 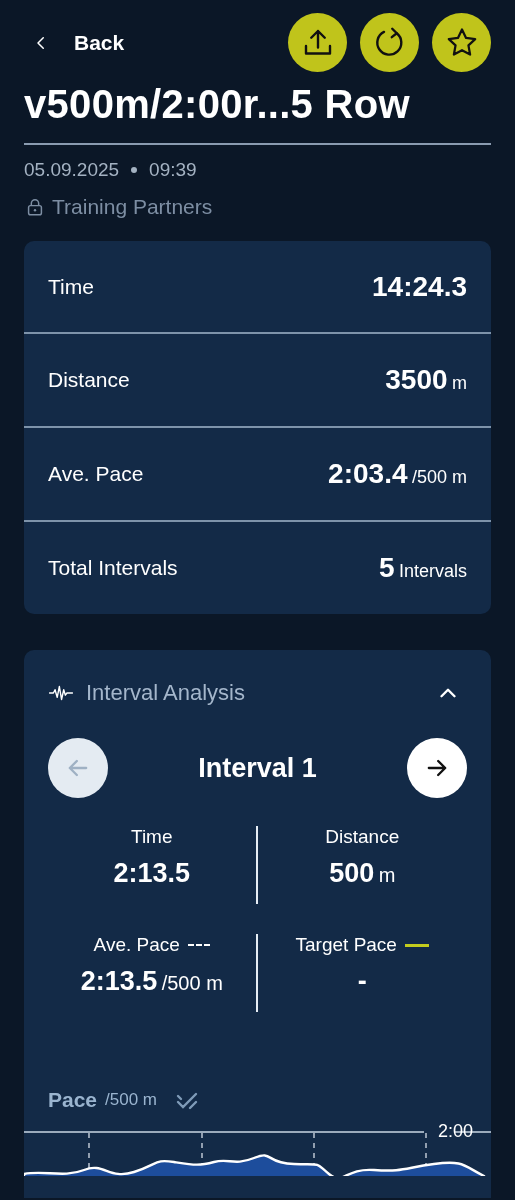 What do you see at coordinates (151, 981) in the screenshot?
I see `stat-value: 2:13.5 /500 m` at bounding box center [151, 981].